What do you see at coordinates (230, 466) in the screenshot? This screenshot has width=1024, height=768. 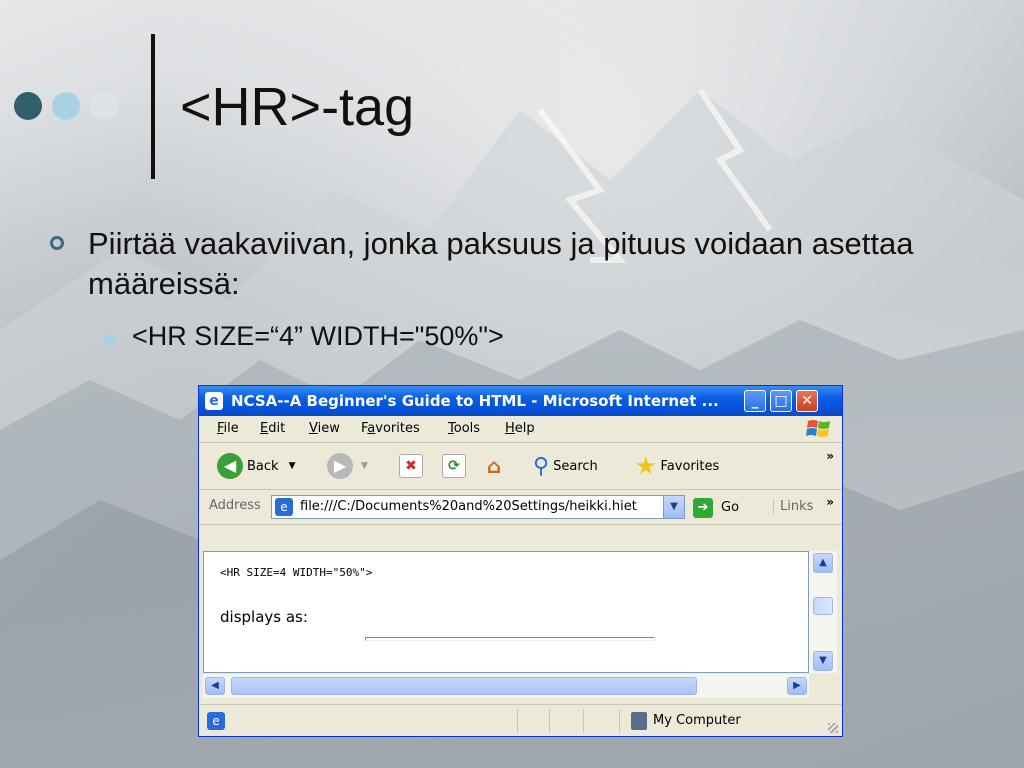 I see `back-arrow-icon: ◀` at bounding box center [230, 466].